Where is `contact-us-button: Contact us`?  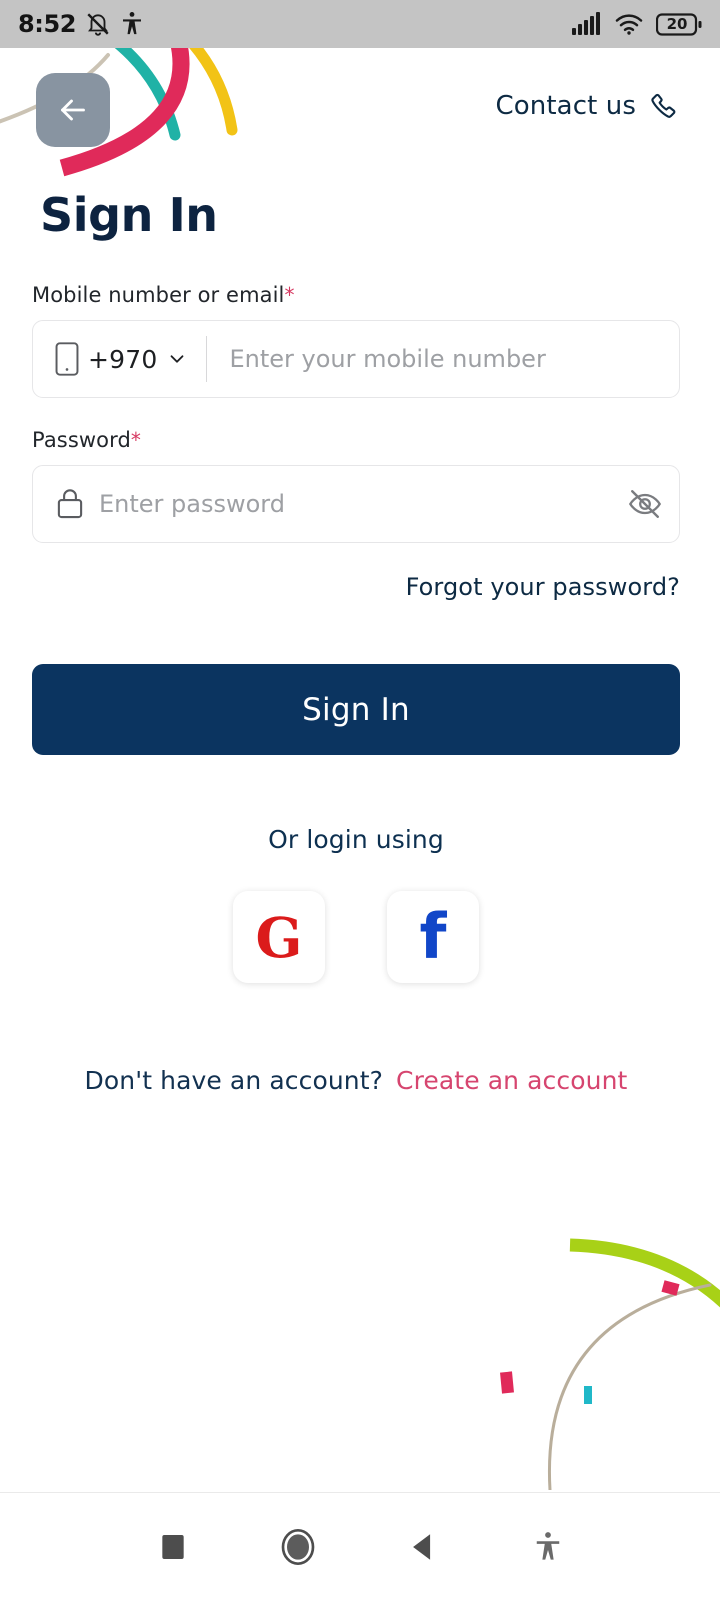
contact-us-button: Contact us is located at coordinates (587, 106).